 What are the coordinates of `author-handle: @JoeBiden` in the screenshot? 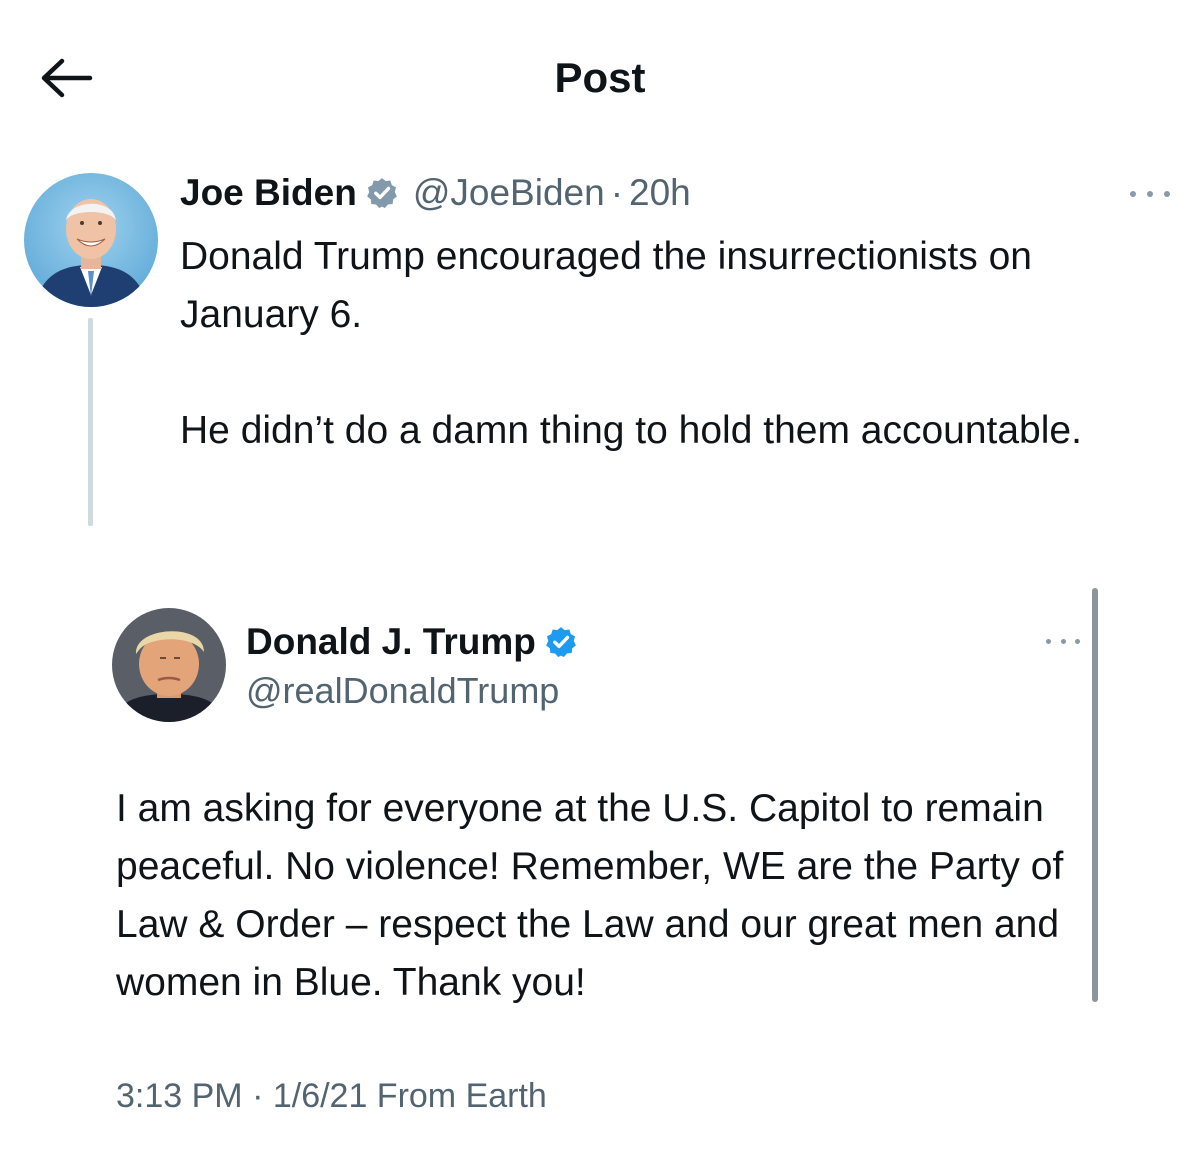 It's located at (509, 193).